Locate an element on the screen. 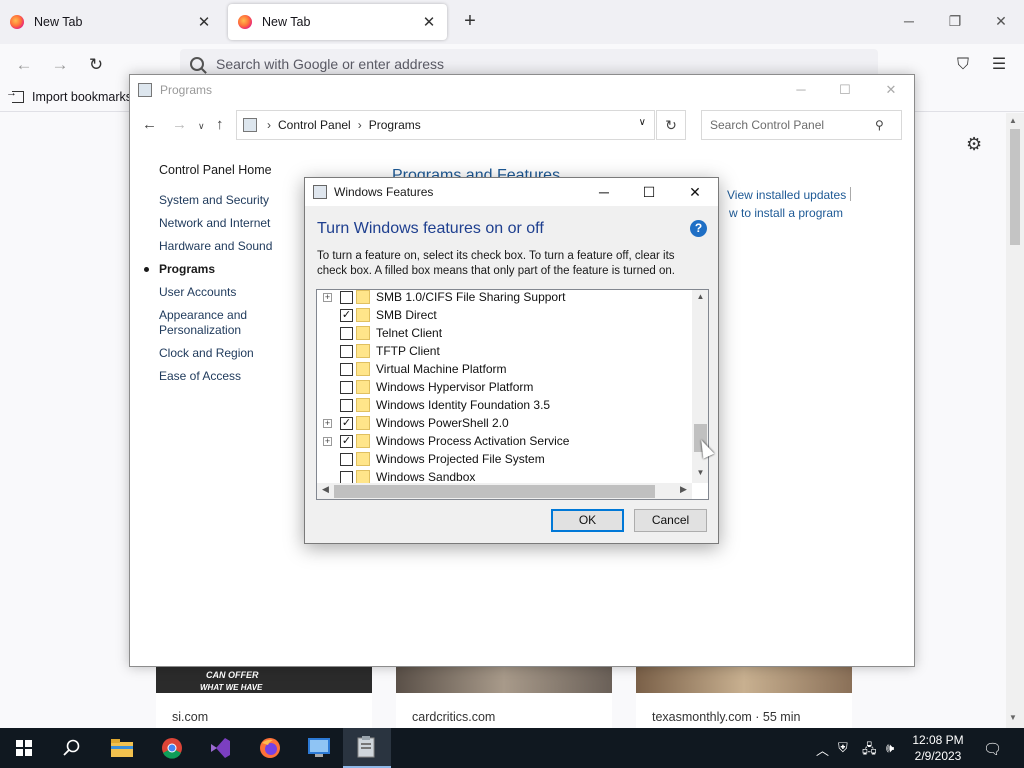 This screenshot has height=768, width=1024. page-scrollbar: ▲ ▼ is located at coordinates (1015, 420).